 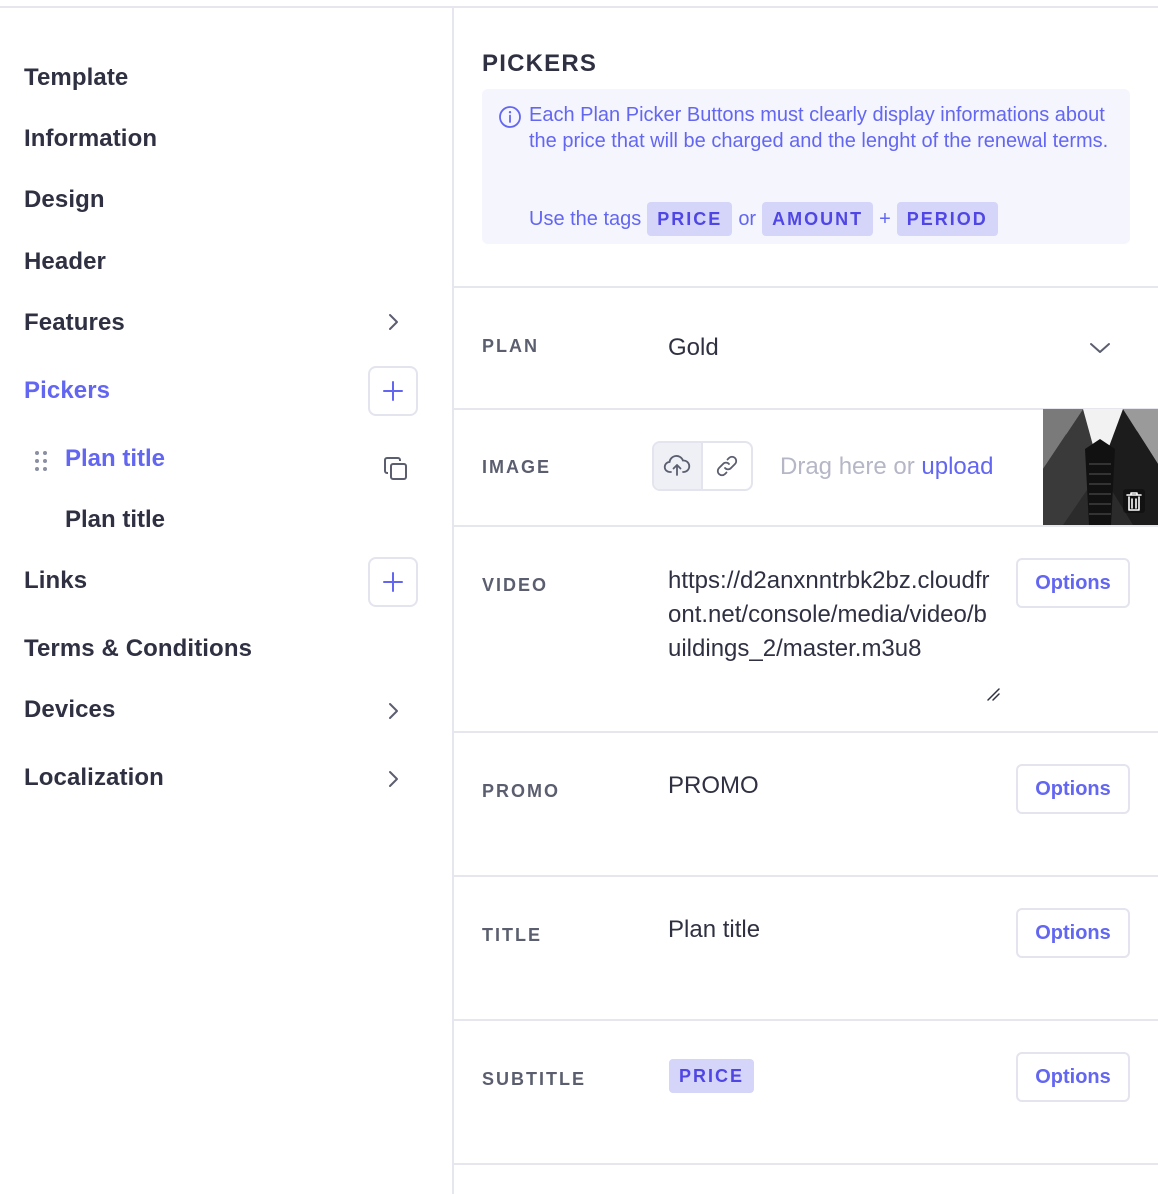 What do you see at coordinates (510, 117) in the screenshot?
I see `info-icon` at bounding box center [510, 117].